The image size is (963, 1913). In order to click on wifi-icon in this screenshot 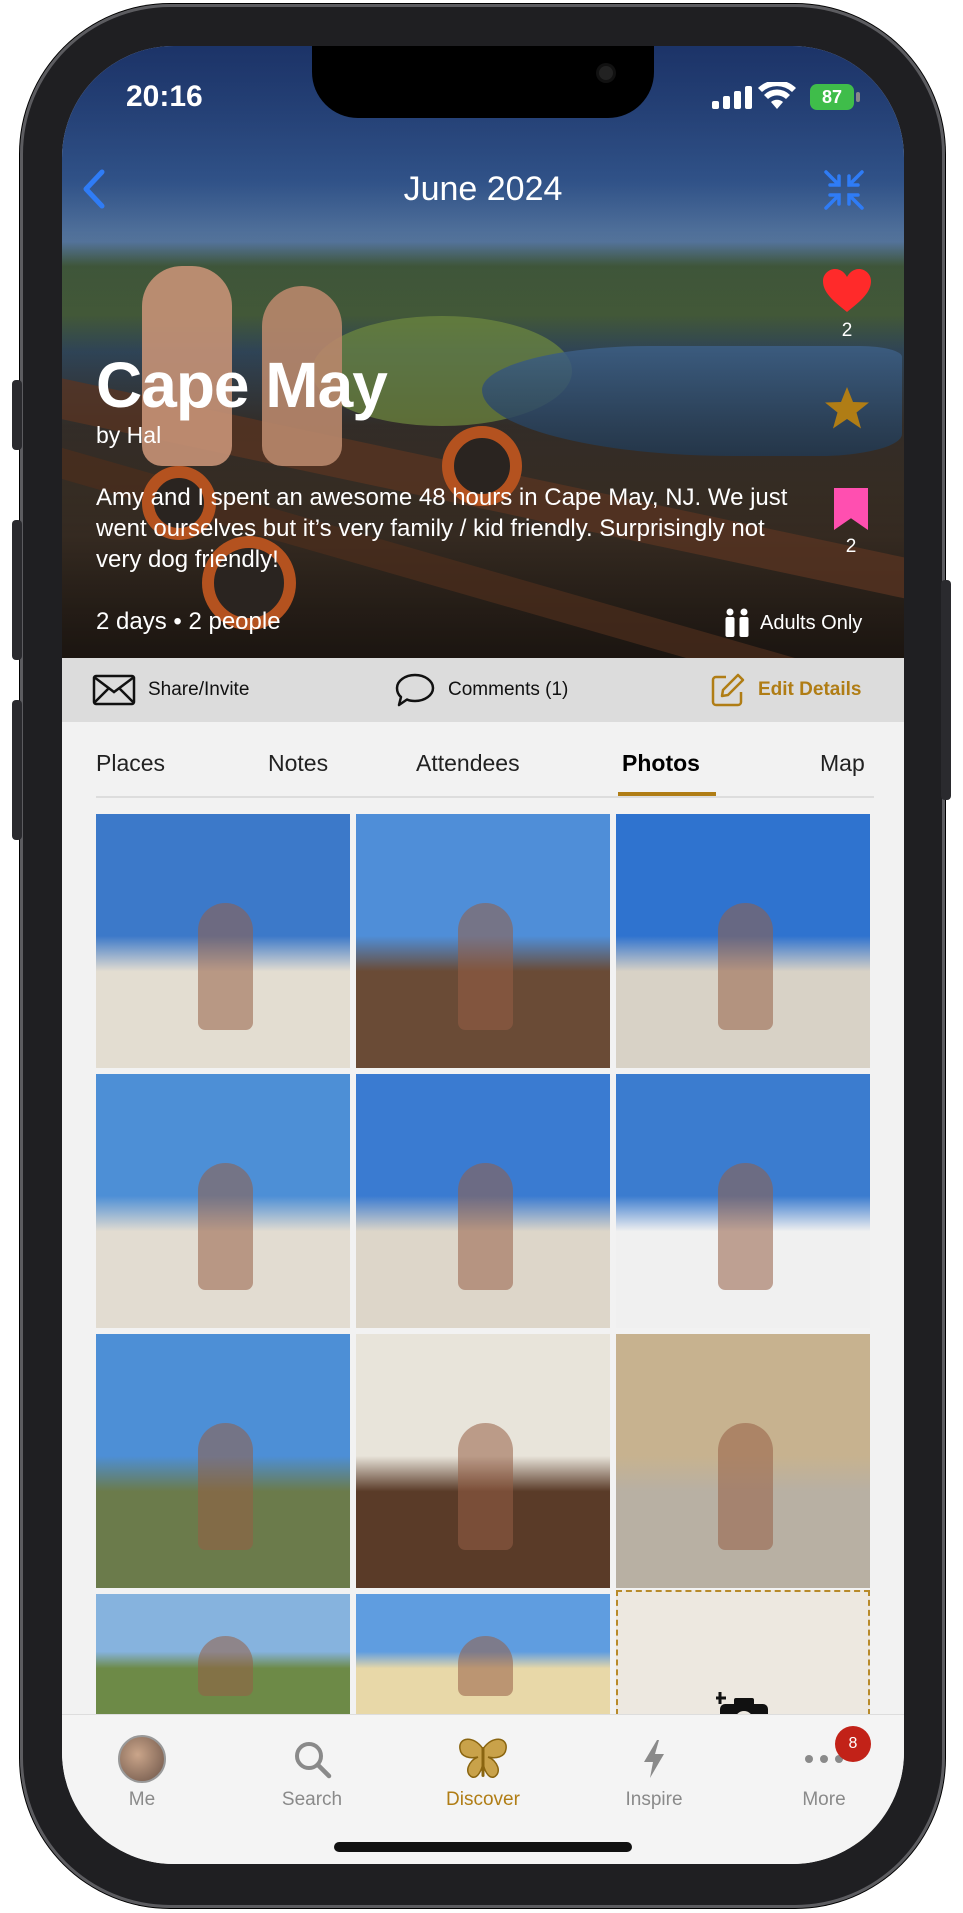, I will do `click(777, 95)`.